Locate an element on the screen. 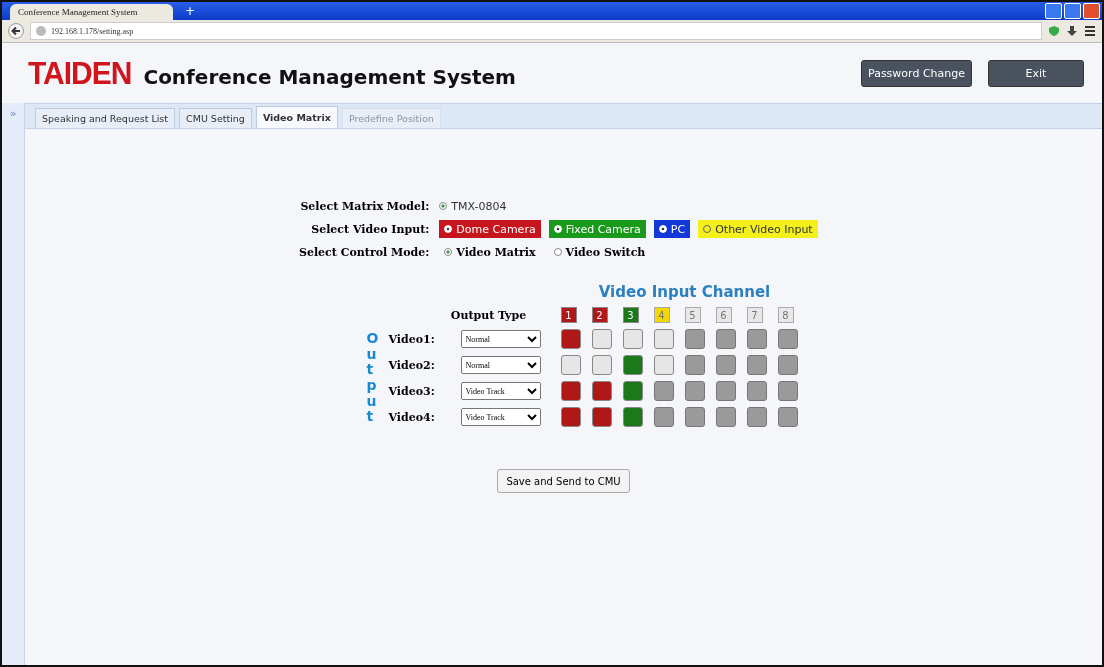  address-bar: 192.168.1.178/setting.asp is located at coordinates (536, 31).